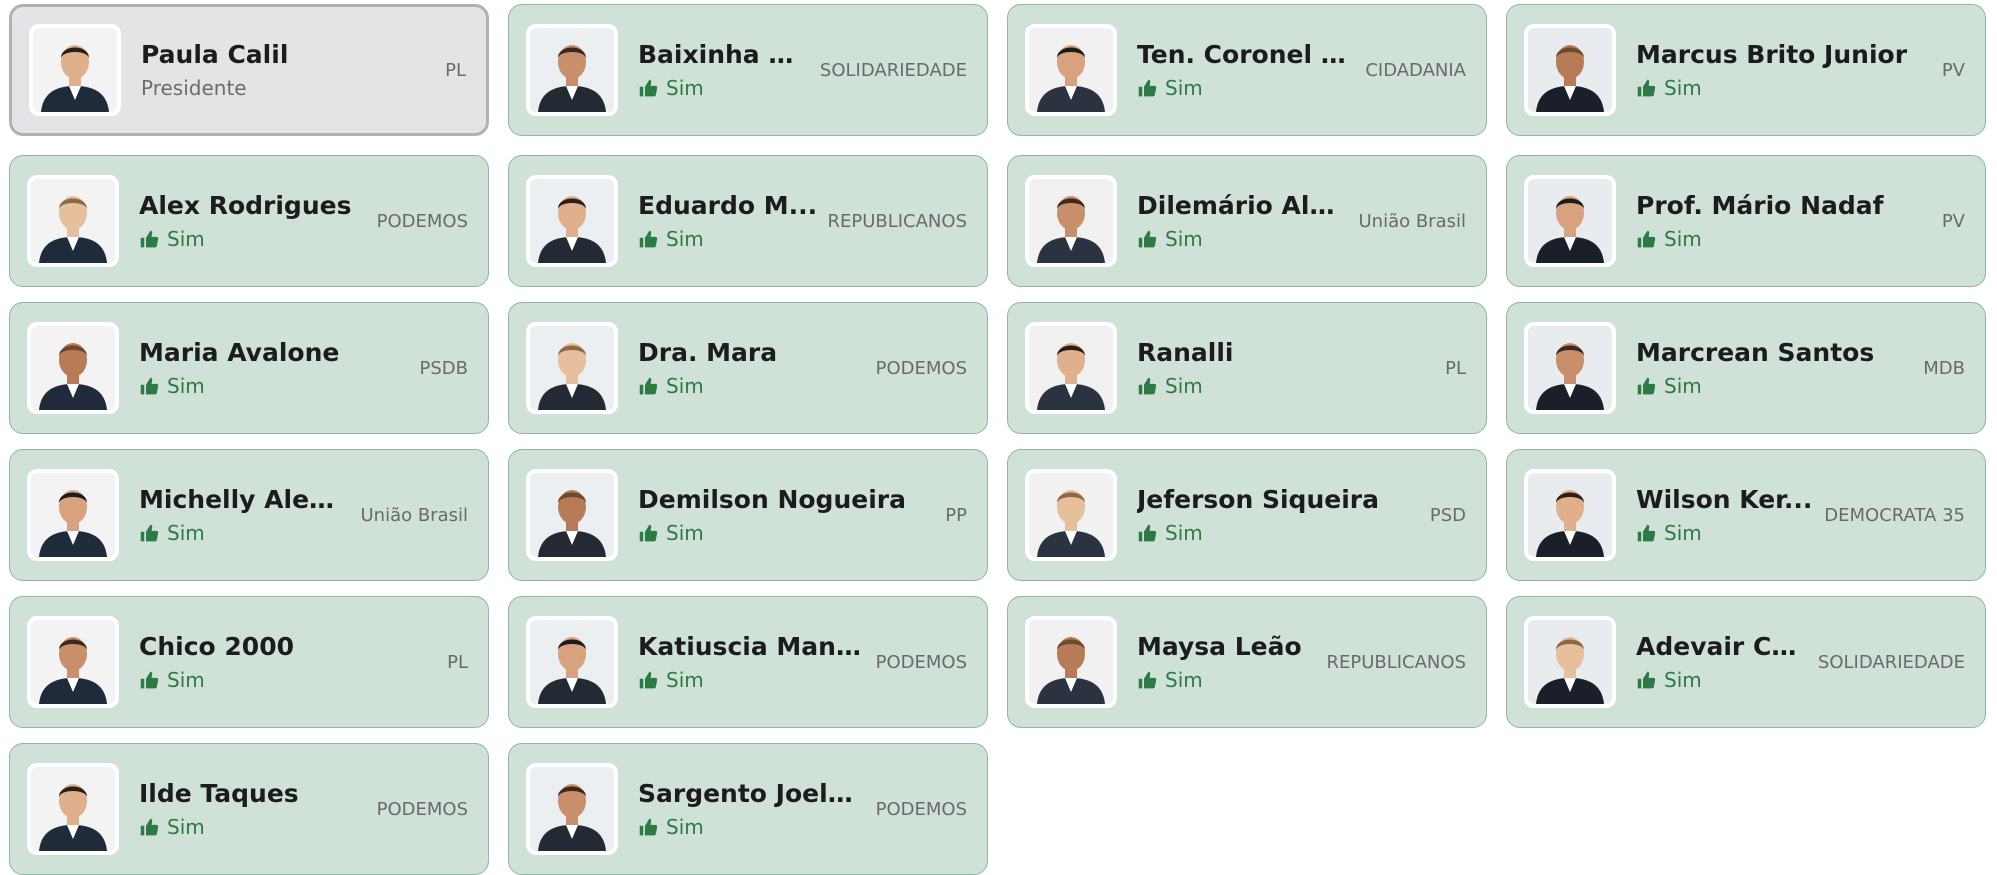 This screenshot has width=1997, height=875. What do you see at coordinates (1219, 646) in the screenshot?
I see `member-name: Maysa Leão` at bounding box center [1219, 646].